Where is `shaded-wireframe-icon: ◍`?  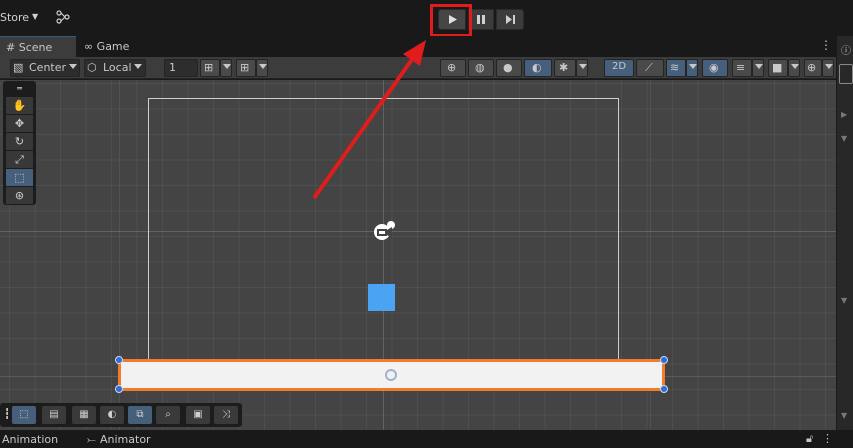 shaded-wireframe-icon: ◍ is located at coordinates (480, 67).